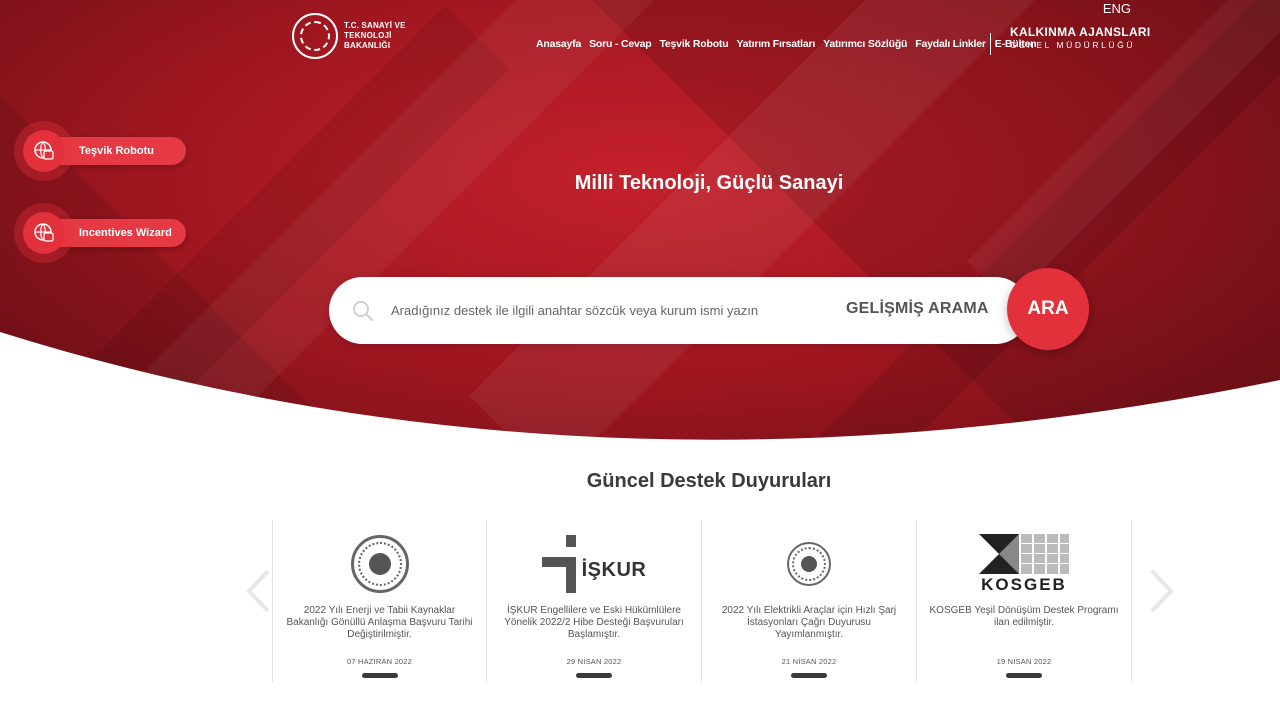 This screenshot has width=1280, height=720. I want to click on iskur-logo: İŞKUR, so click(594, 564).